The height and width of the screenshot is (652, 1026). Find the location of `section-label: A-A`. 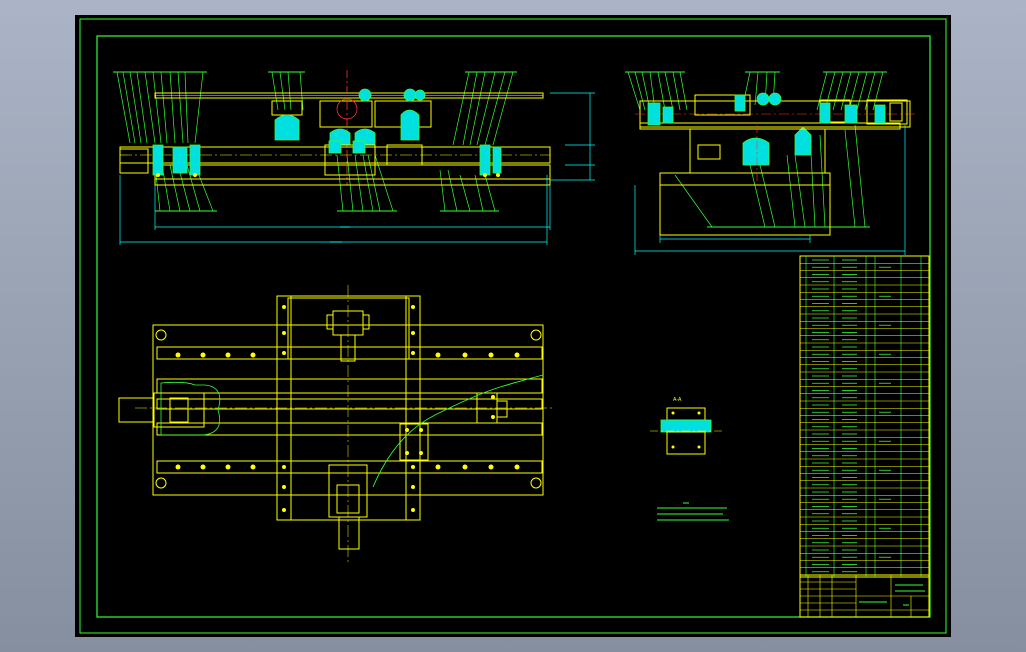

section-label: A-A is located at coordinates (677, 400).